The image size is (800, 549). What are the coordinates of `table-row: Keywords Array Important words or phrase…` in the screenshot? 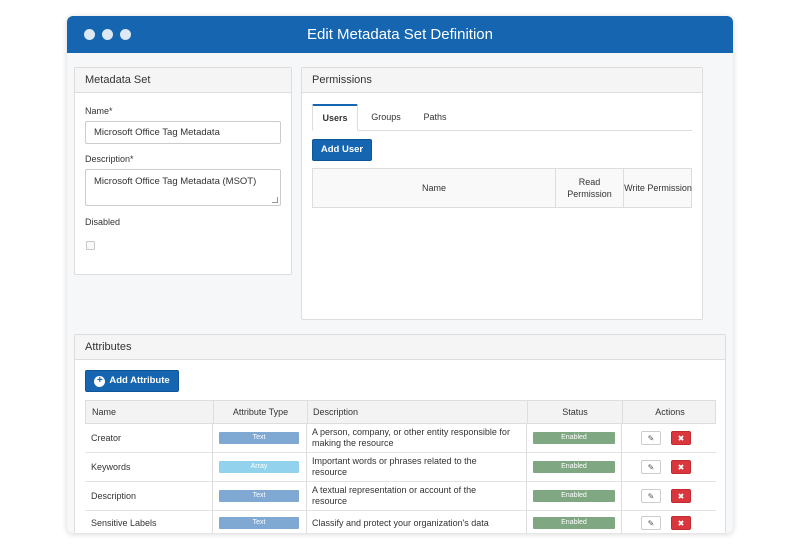 It's located at (400, 467).